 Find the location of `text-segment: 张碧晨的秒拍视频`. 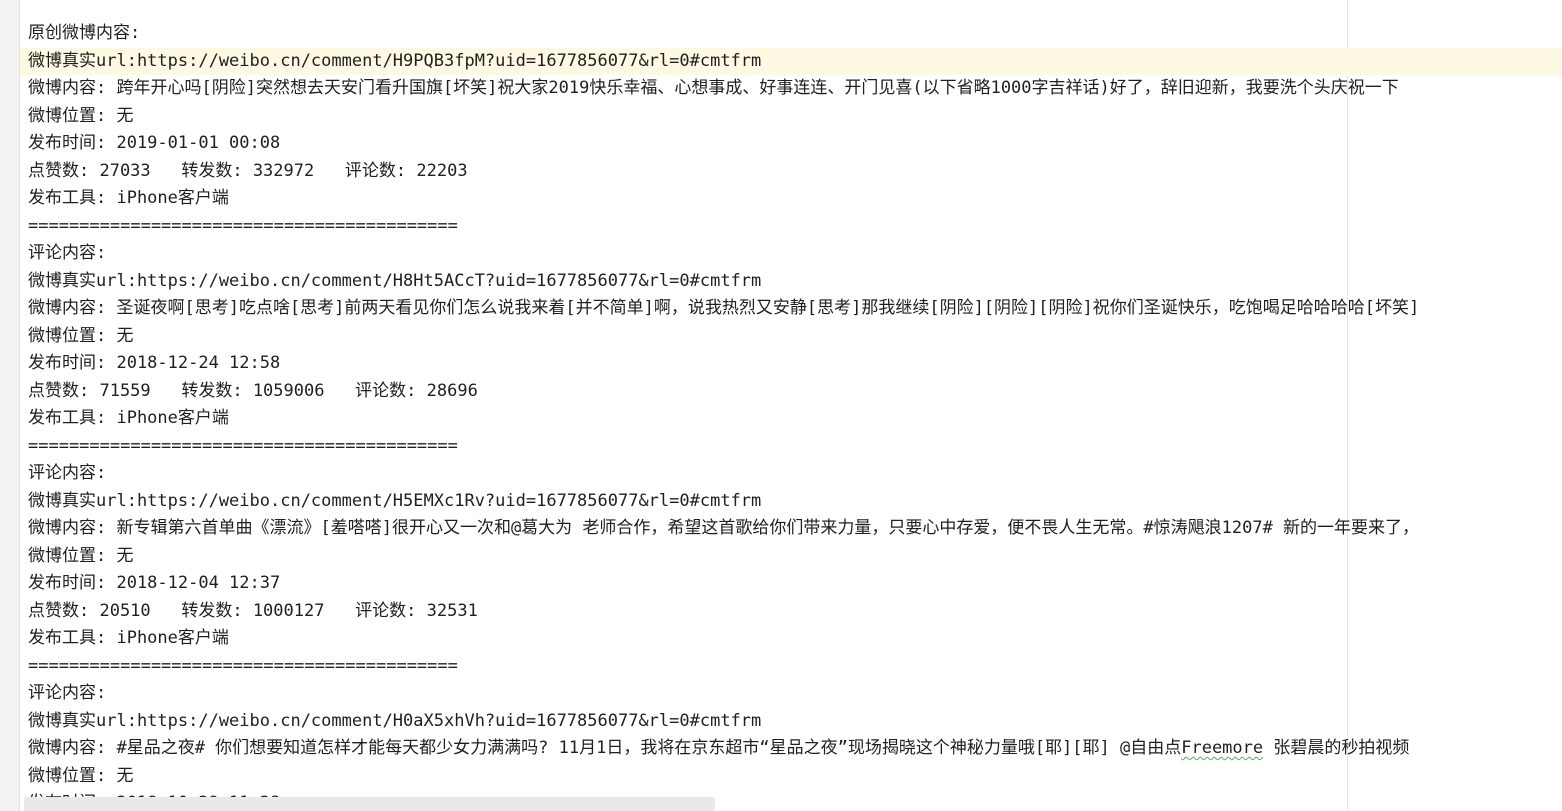

text-segment: 张碧晨的秒拍视频 is located at coordinates (1336, 748).